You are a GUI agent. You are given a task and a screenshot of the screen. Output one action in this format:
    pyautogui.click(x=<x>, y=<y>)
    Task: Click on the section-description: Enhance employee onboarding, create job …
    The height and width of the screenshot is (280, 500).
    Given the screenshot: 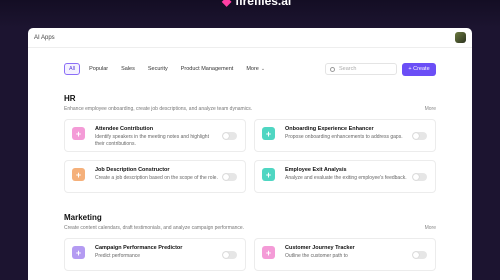 What is the action you would take?
    pyautogui.click(x=158, y=109)
    